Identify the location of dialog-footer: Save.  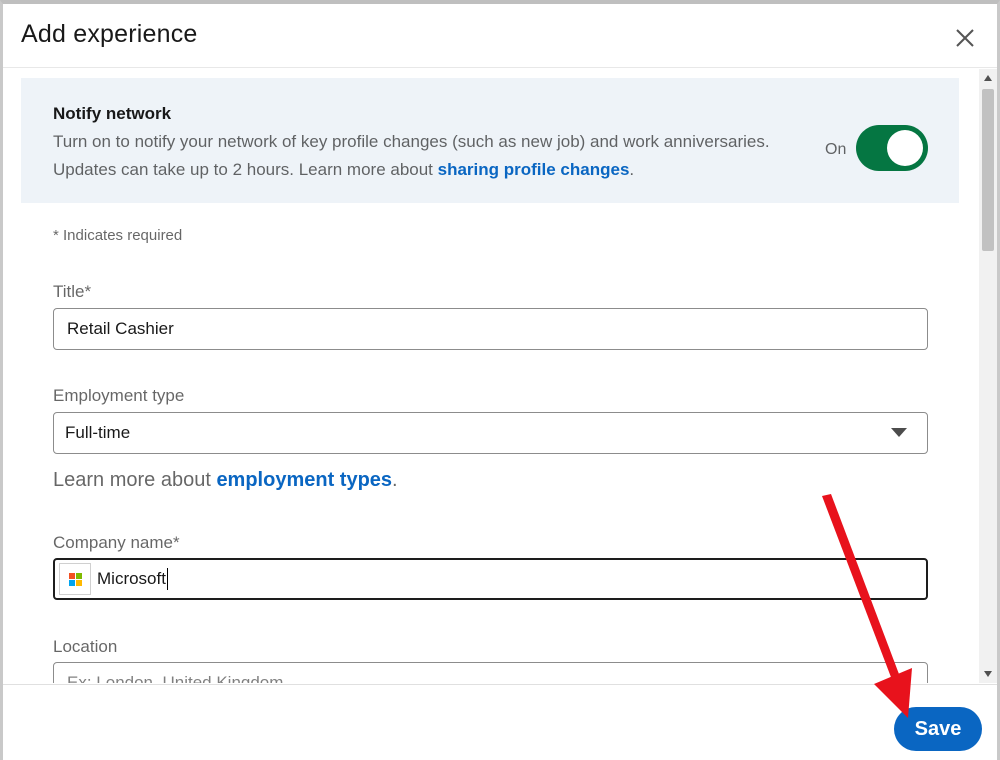
(500, 722).